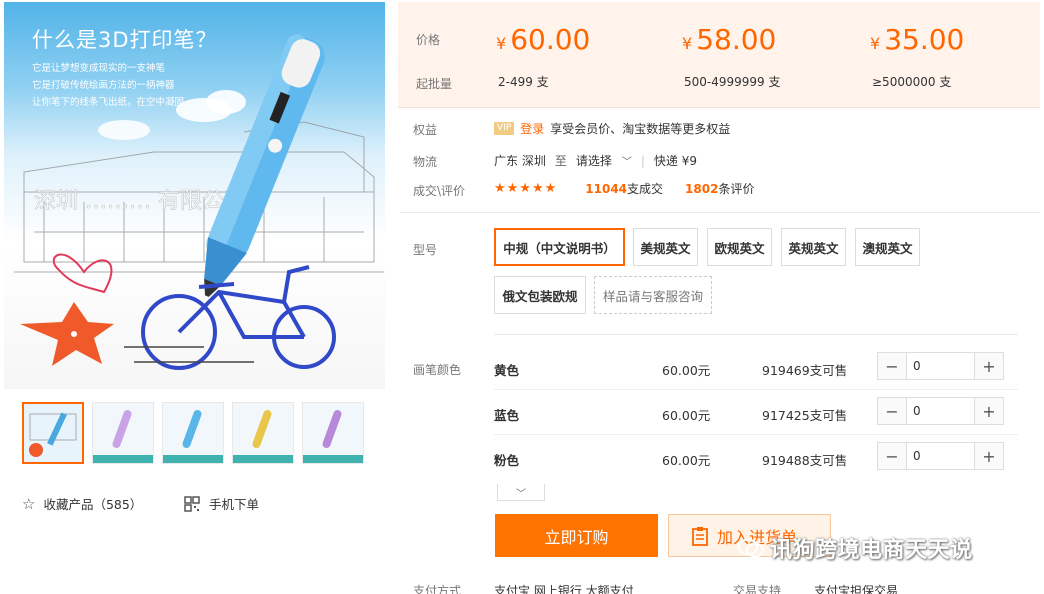  Describe the element at coordinates (751, 548) in the screenshot. I see `wechat-logo-icon` at that location.